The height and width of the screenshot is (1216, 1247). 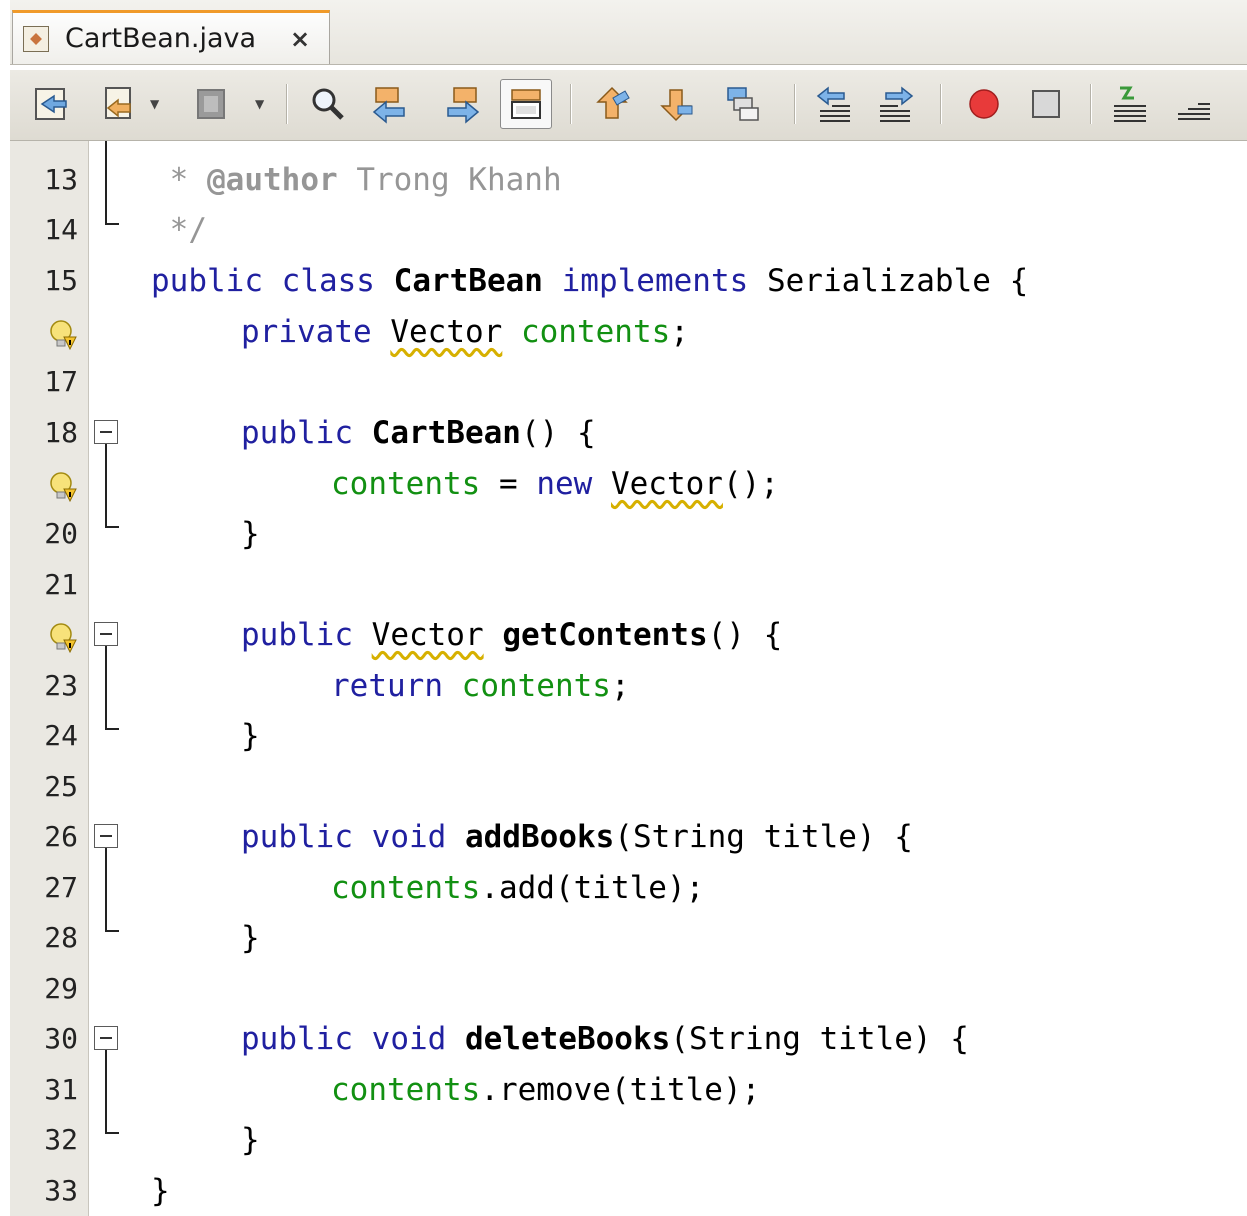 I want to click on previous-bookmark-icon, so click(x=612, y=104).